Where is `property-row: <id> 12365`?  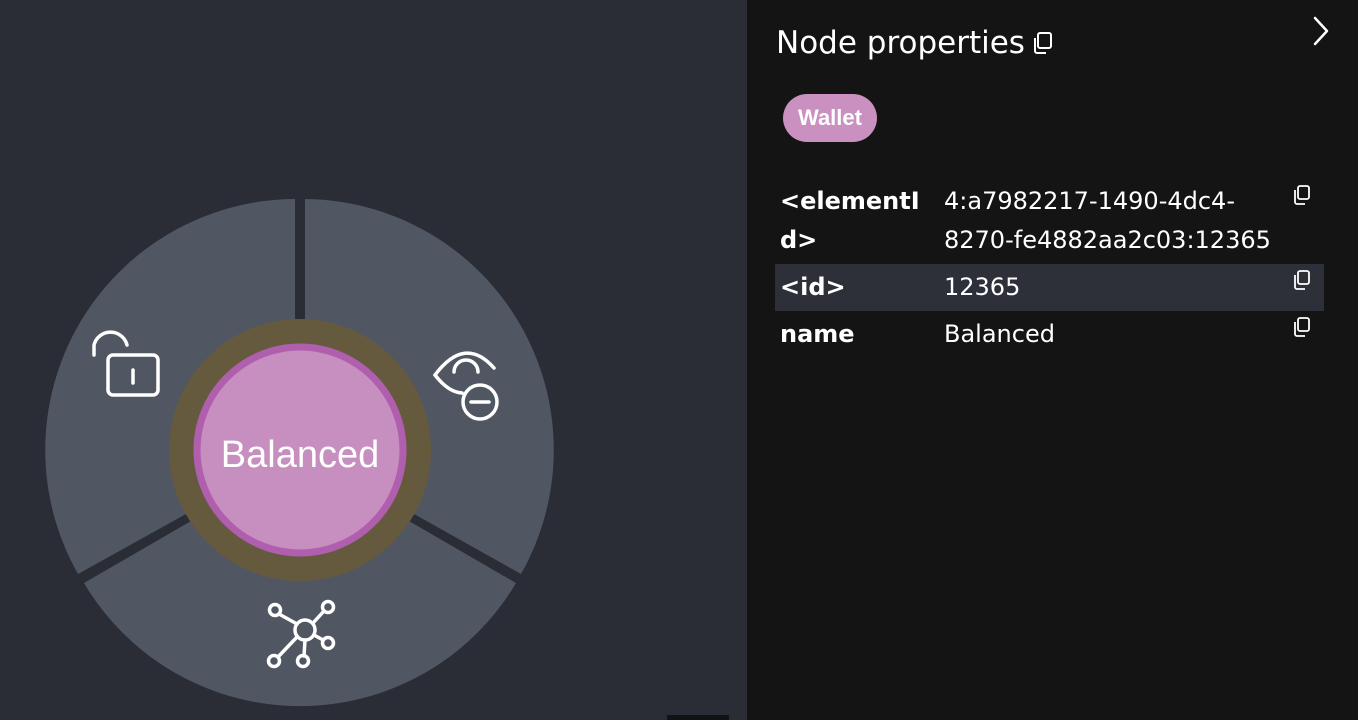
property-row: <id> 12365 is located at coordinates (1049, 287).